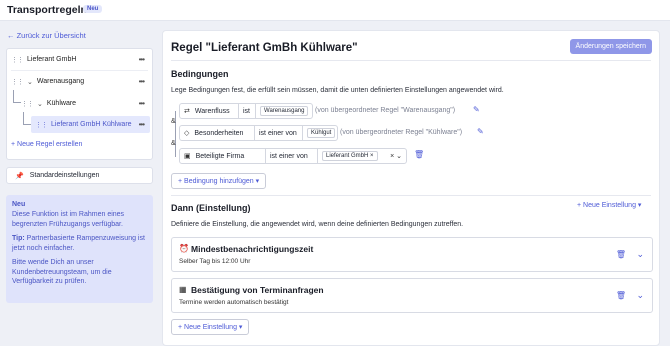  What do you see at coordinates (80, 81) in the screenshot?
I see `tree-item-warenausgang: ⋮⋮ ⌄ Warenausgang •••` at bounding box center [80, 81].